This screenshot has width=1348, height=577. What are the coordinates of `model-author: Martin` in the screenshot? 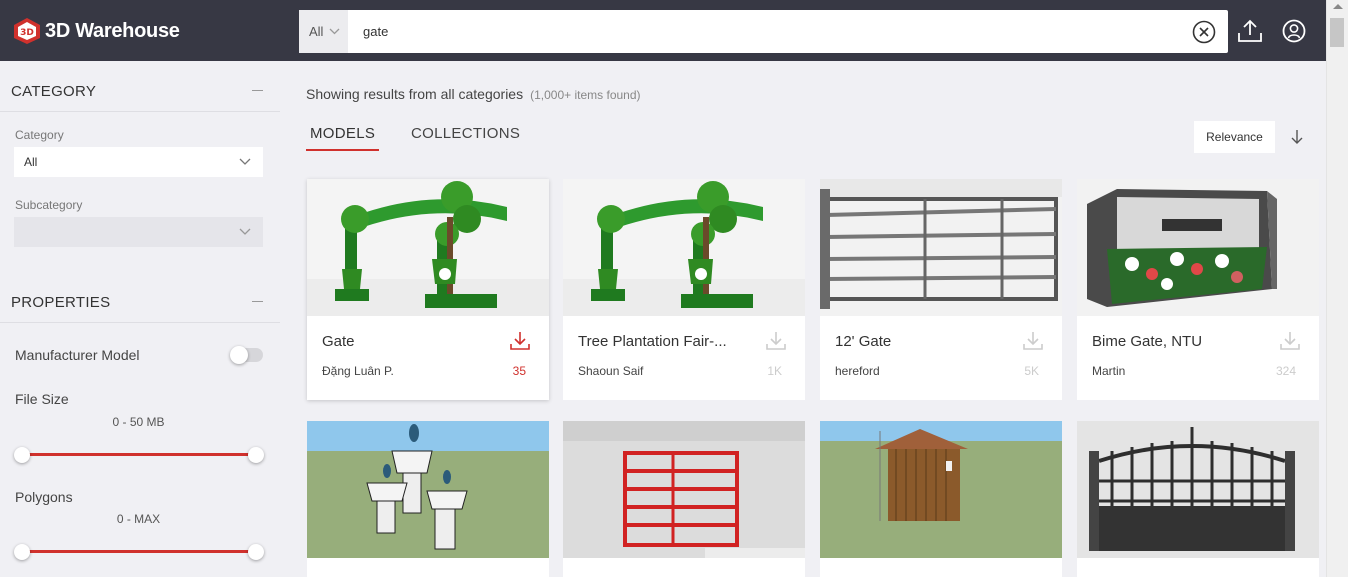 It's located at (1108, 371).